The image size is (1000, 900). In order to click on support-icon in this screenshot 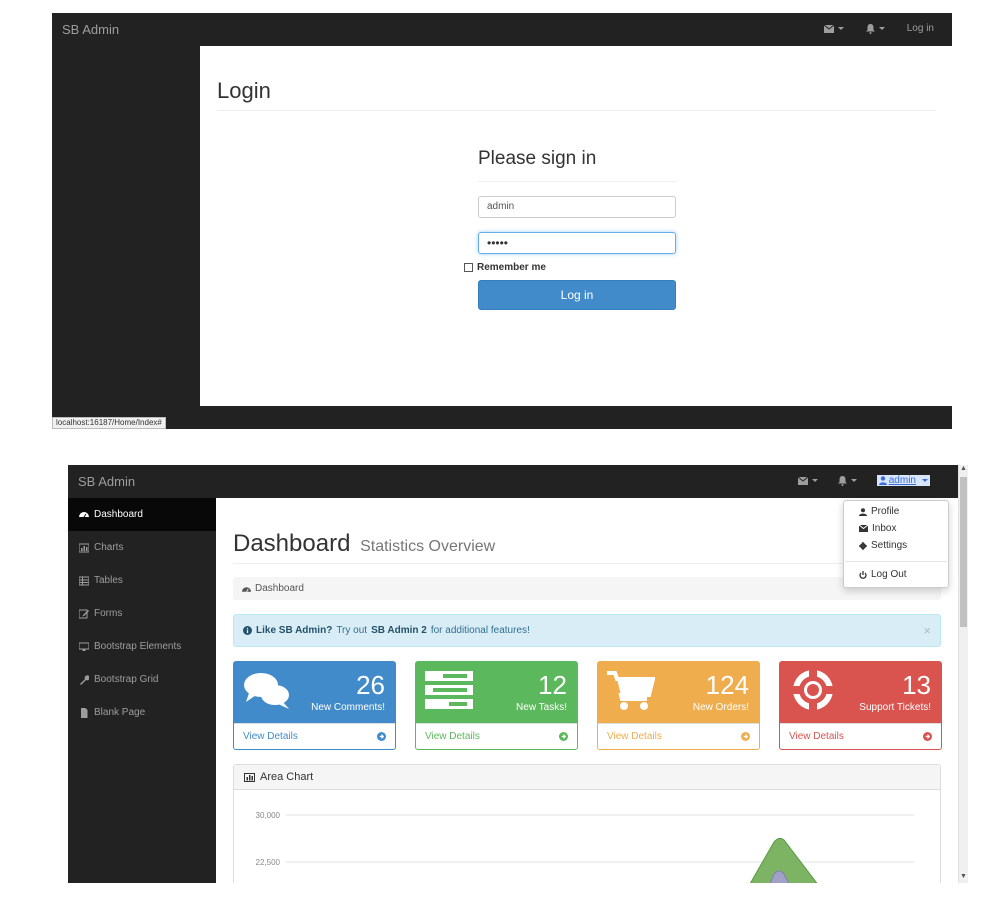, I will do `click(813, 690)`.